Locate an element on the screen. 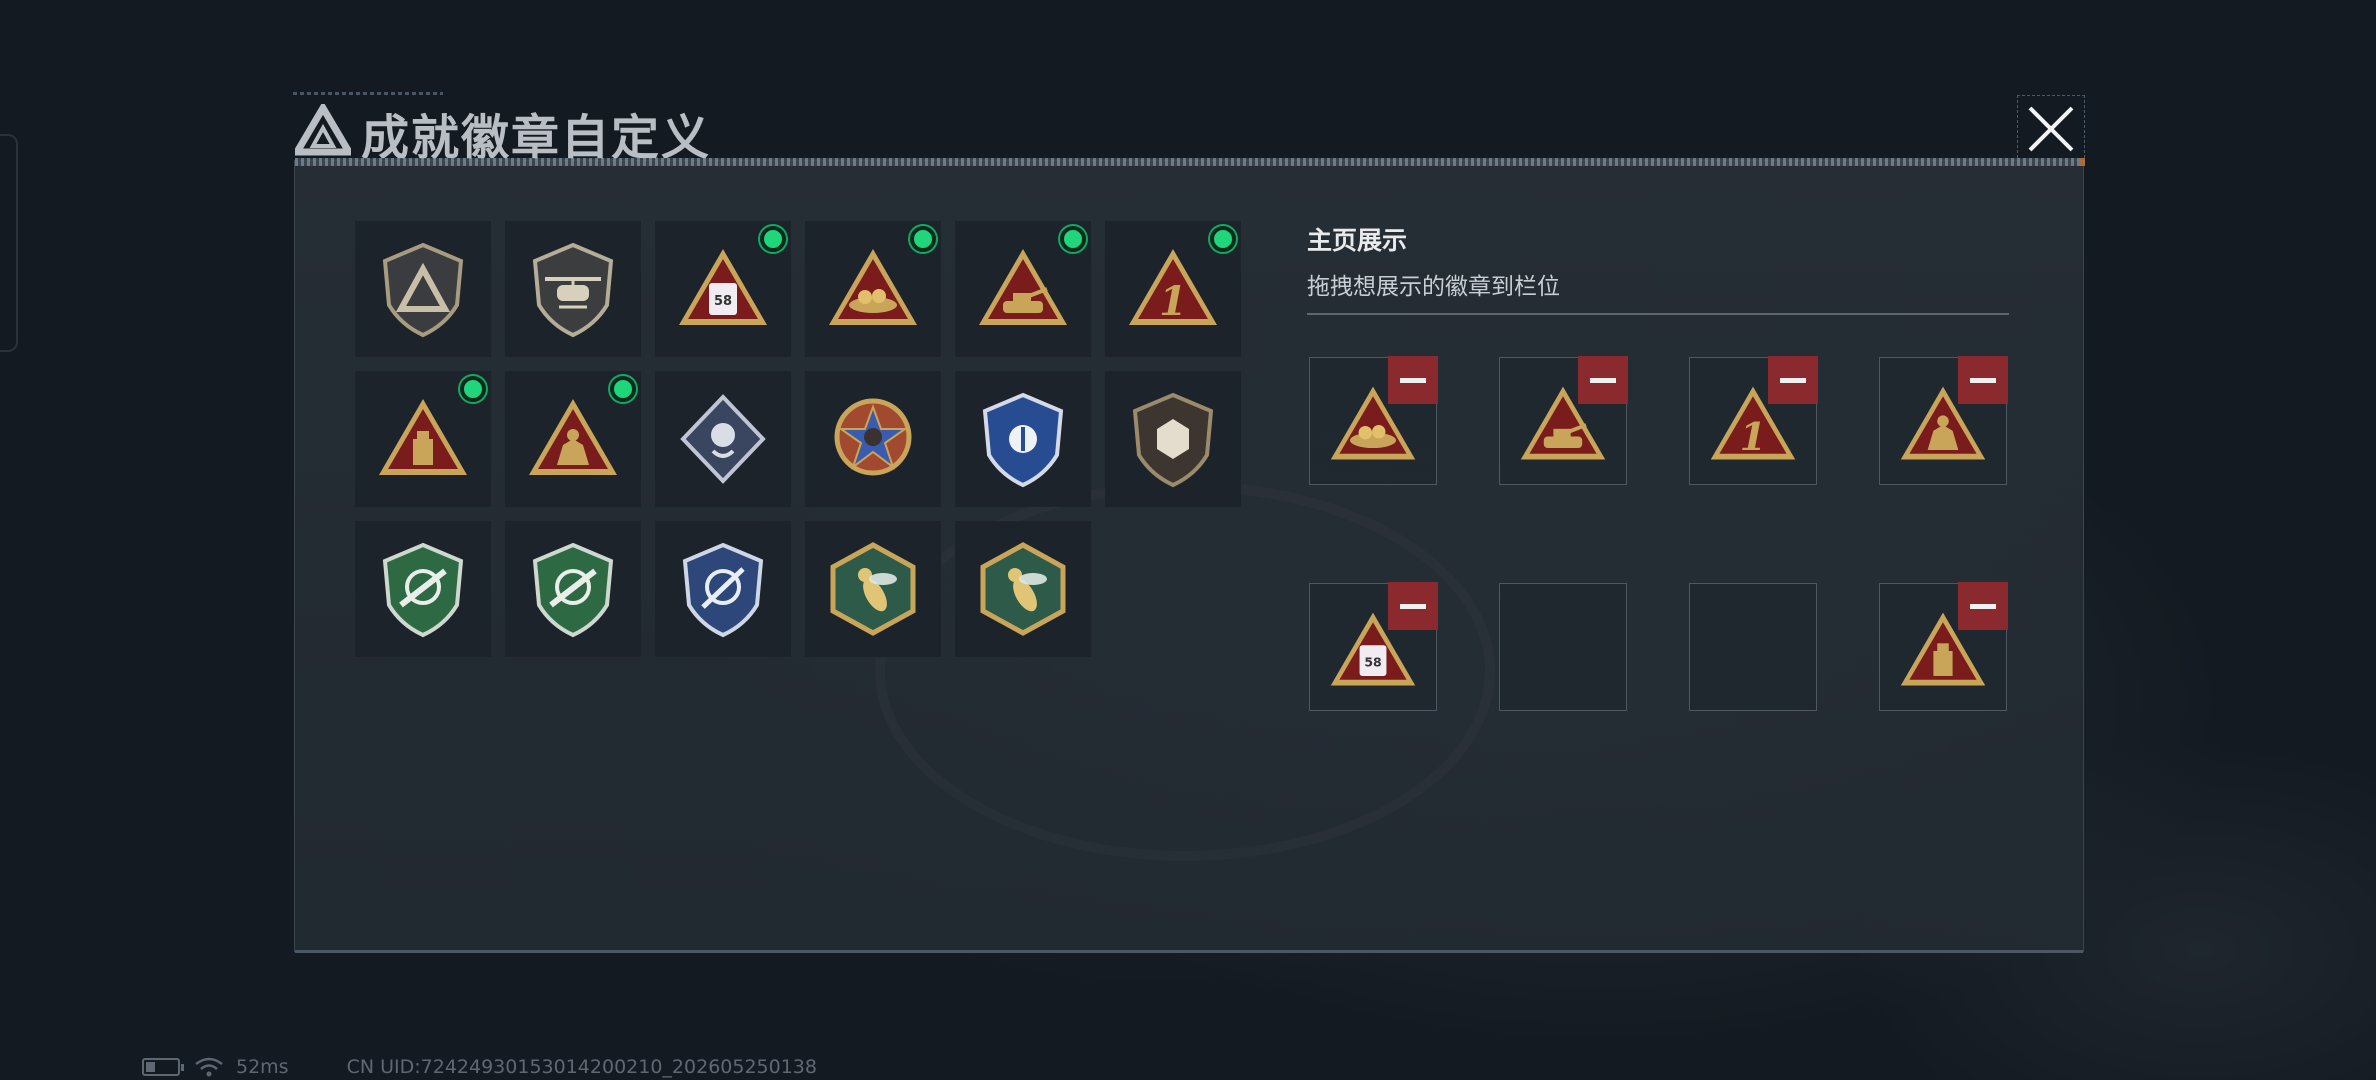  showcase-divider is located at coordinates (1658, 314).